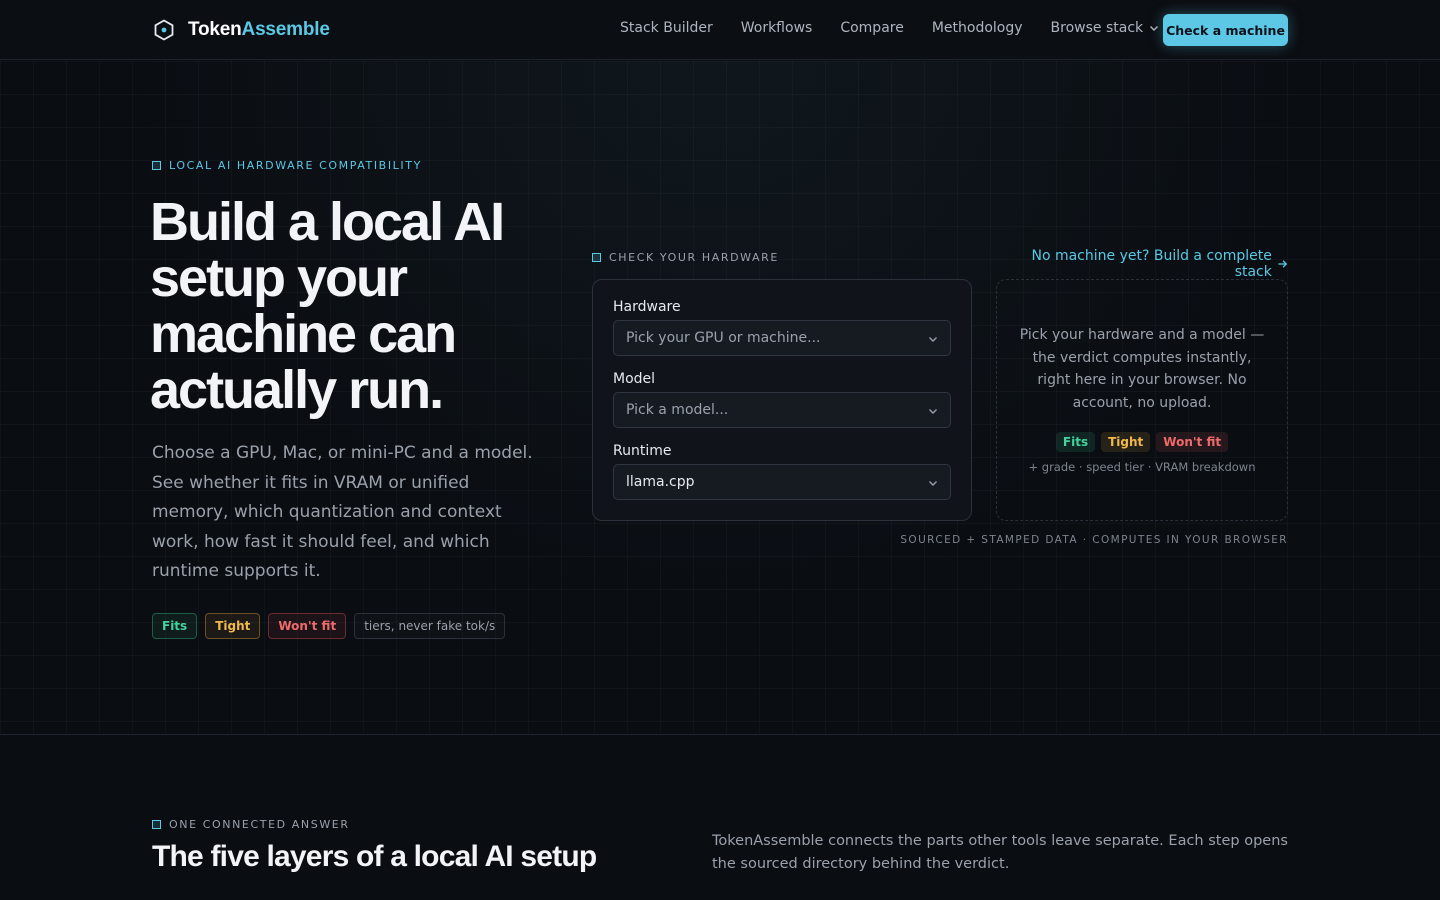 This screenshot has width=1440, height=900. What do you see at coordinates (259, 29) in the screenshot?
I see `brand-name: TokenAssemble` at bounding box center [259, 29].